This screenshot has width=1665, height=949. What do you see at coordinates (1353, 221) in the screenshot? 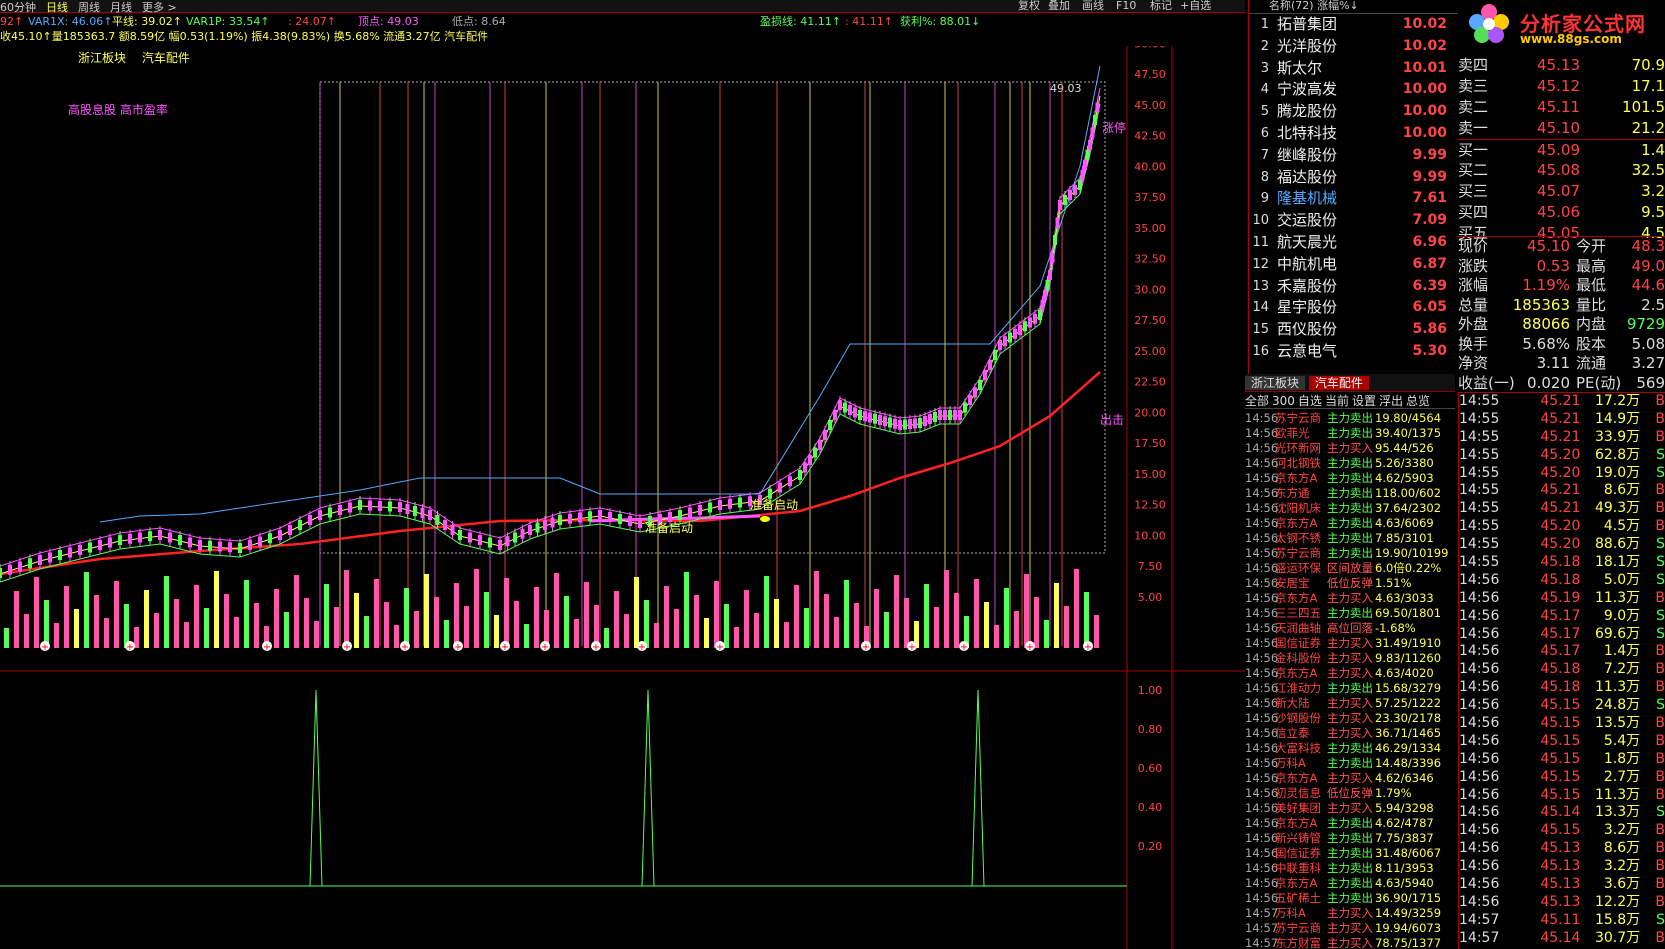
I see `rank-row: 10 交运股份 7.09` at bounding box center [1353, 221].